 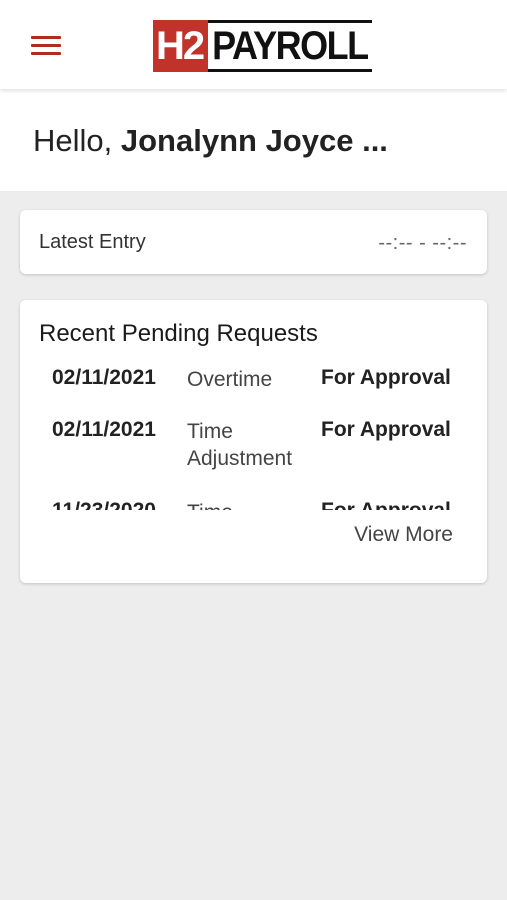 I want to click on request-date: 11/23/2020, so click(x=104, y=504).